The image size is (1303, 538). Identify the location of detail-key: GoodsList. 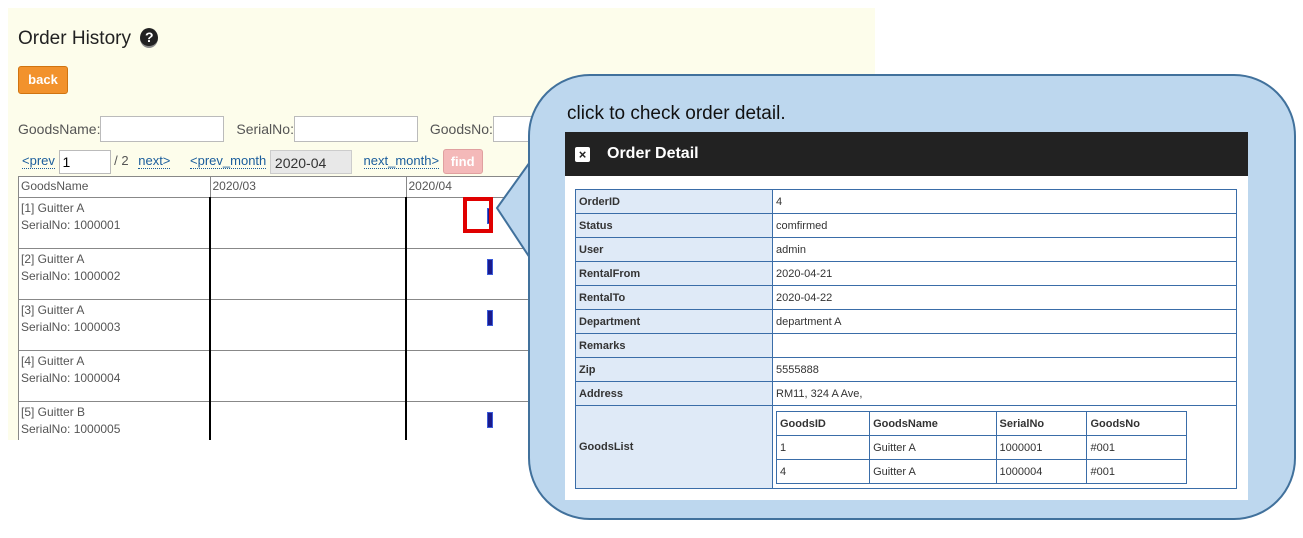
(674, 447).